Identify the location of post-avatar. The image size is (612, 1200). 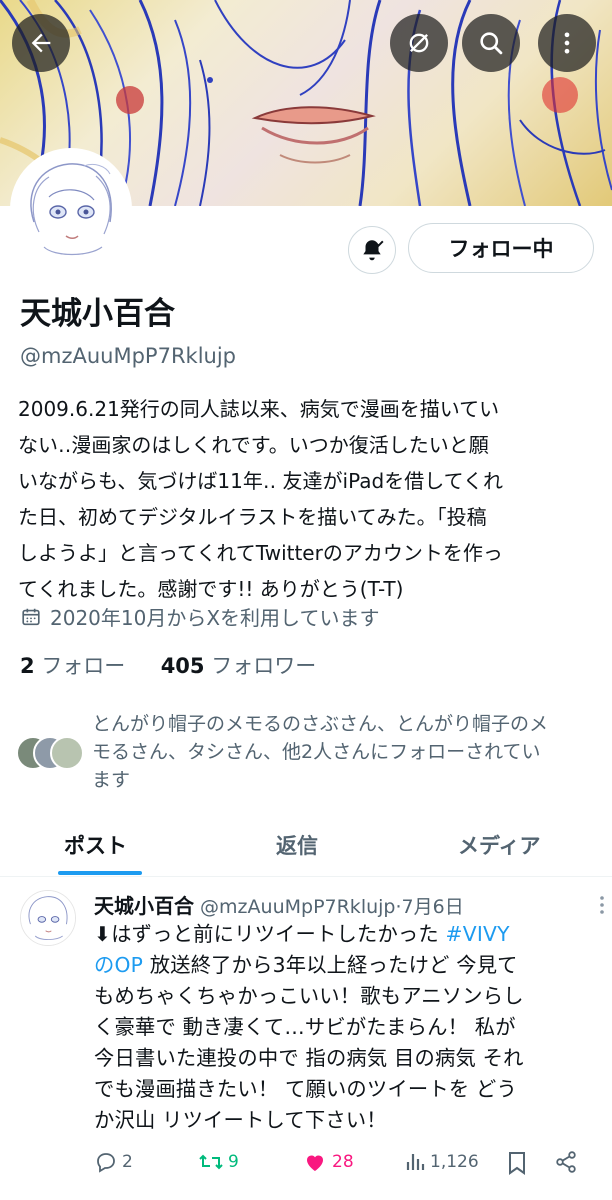
(48, 918).